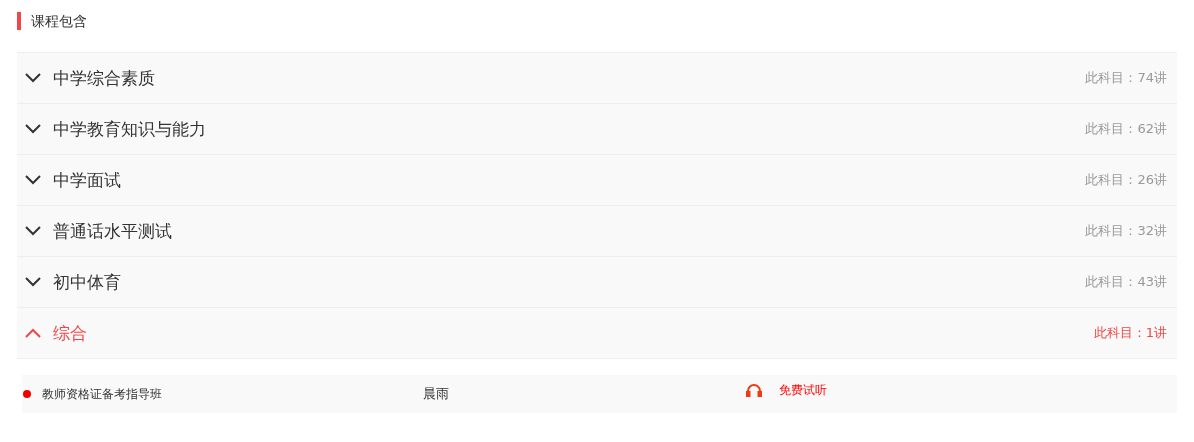  What do you see at coordinates (597, 231) in the screenshot?
I see `subject-header: 普通话水平测试 此科目：32讲` at bounding box center [597, 231].